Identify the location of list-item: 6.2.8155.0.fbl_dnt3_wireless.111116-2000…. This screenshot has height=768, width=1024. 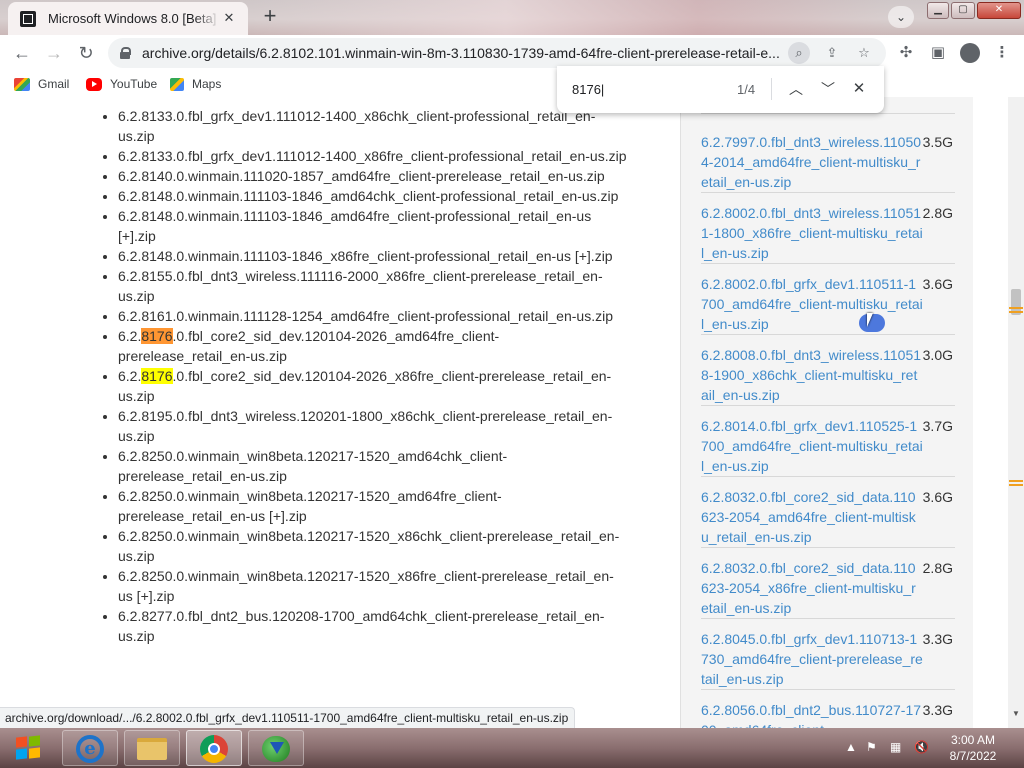
(373, 286).